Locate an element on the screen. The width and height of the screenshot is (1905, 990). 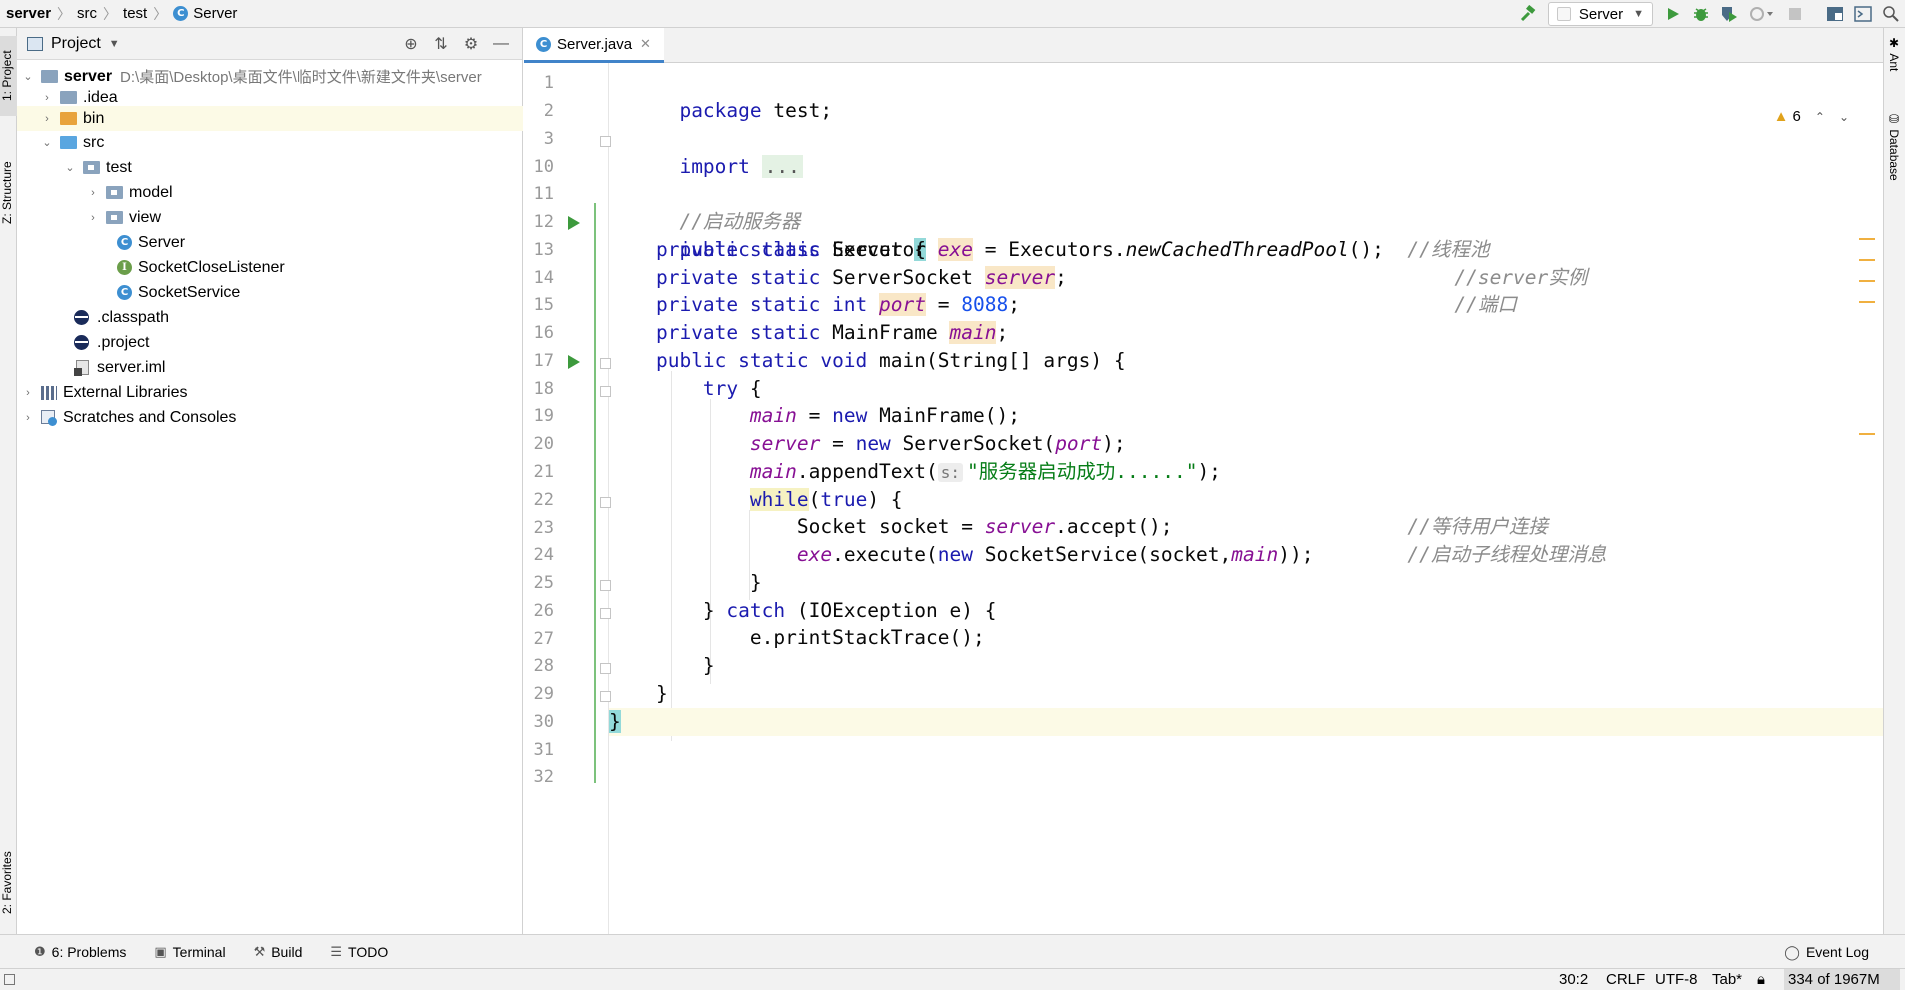
gear-icon: ⚙ is located at coordinates (471, 44).